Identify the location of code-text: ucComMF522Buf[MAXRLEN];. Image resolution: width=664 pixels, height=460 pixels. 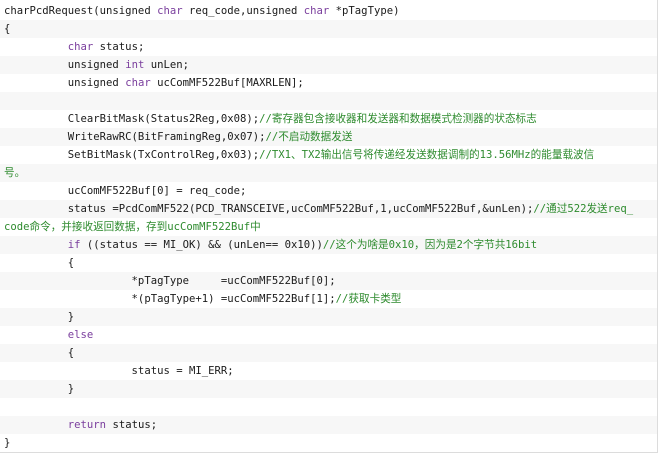
(227, 83).